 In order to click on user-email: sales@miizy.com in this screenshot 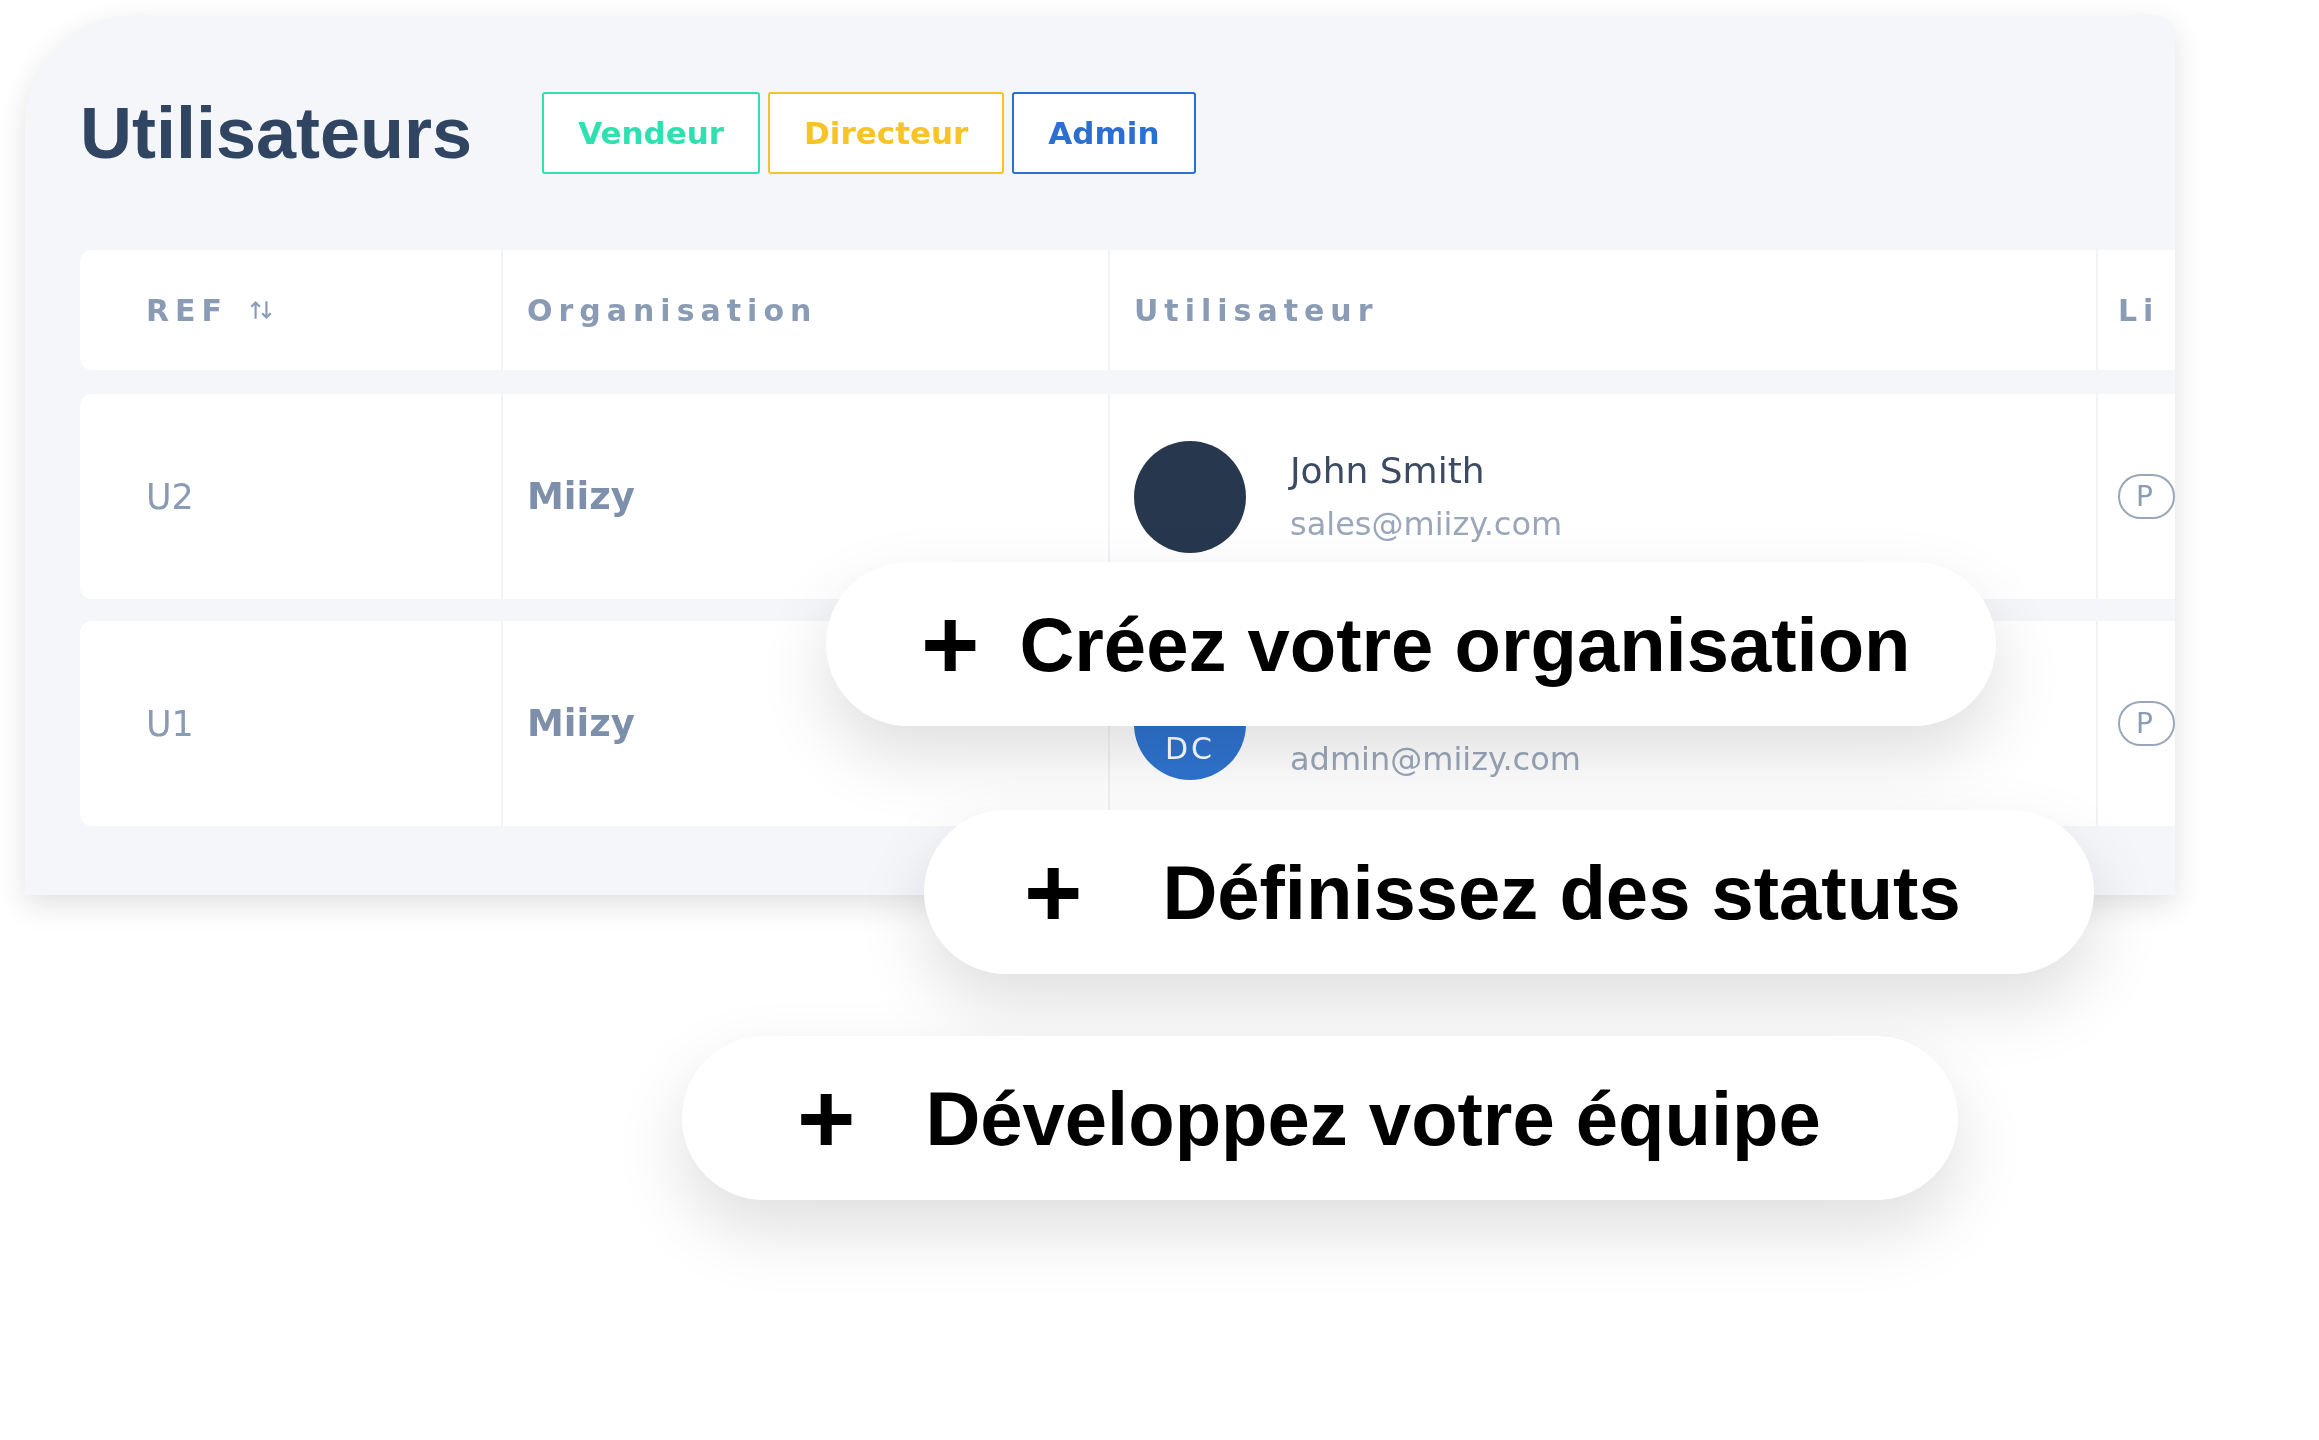, I will do `click(1426, 524)`.